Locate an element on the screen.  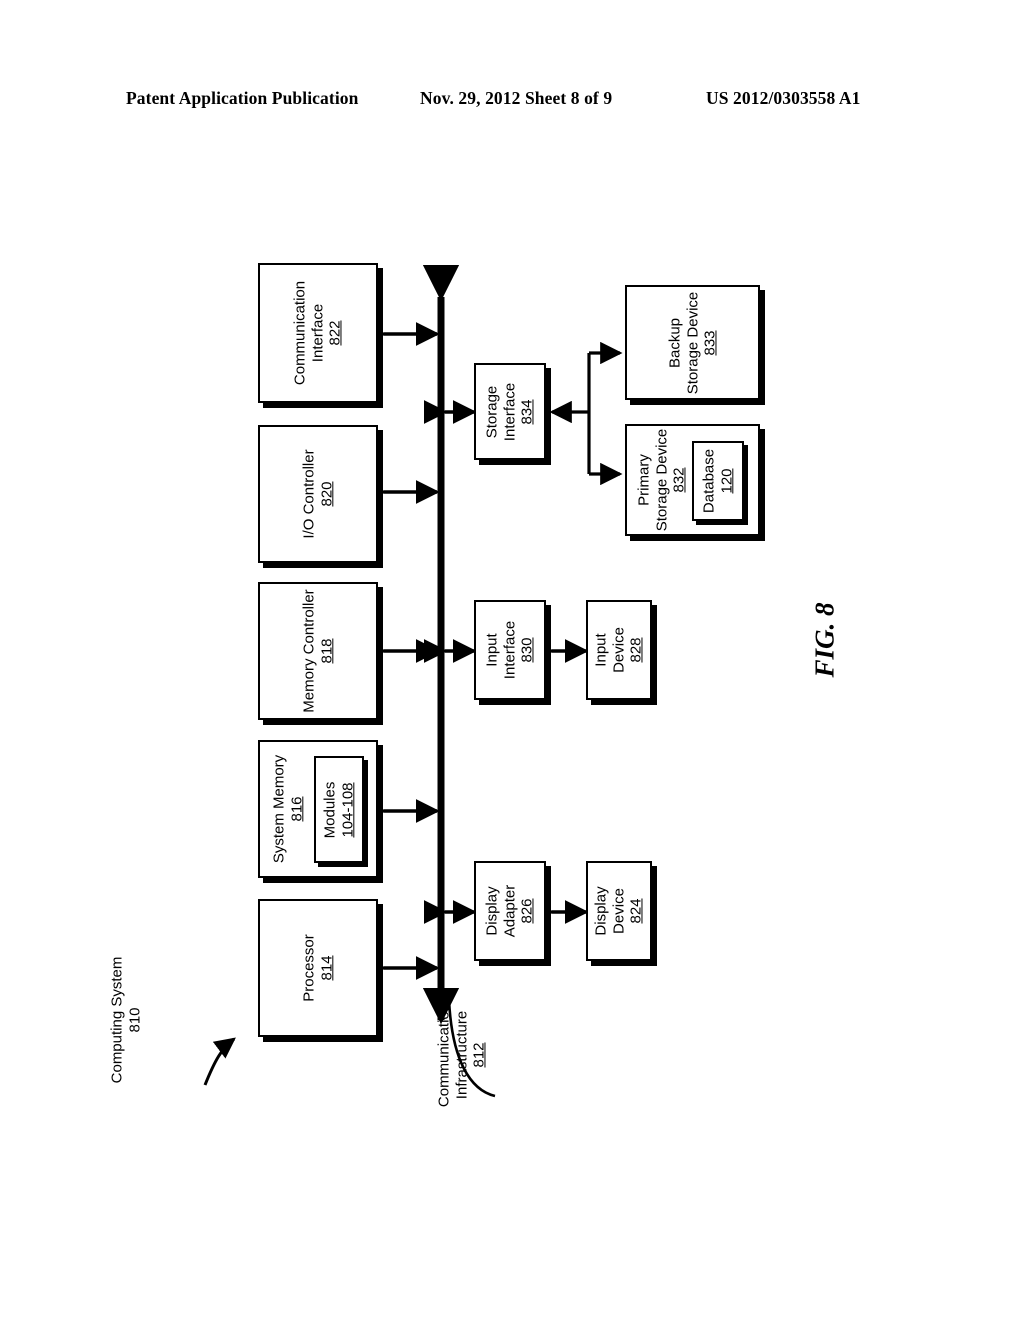
block-io-controller: I/O Controller 820 is located at coordinates (318, 494).